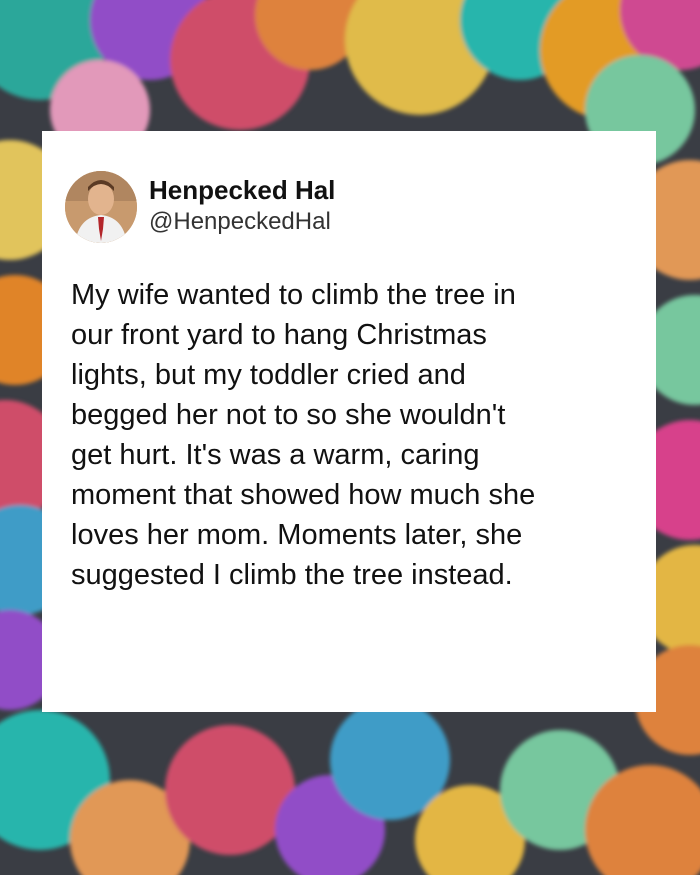 Image resolution: width=700 pixels, height=875 pixels. I want to click on post-header: Henpecked Hal @HenpeckedHal, so click(200, 207).